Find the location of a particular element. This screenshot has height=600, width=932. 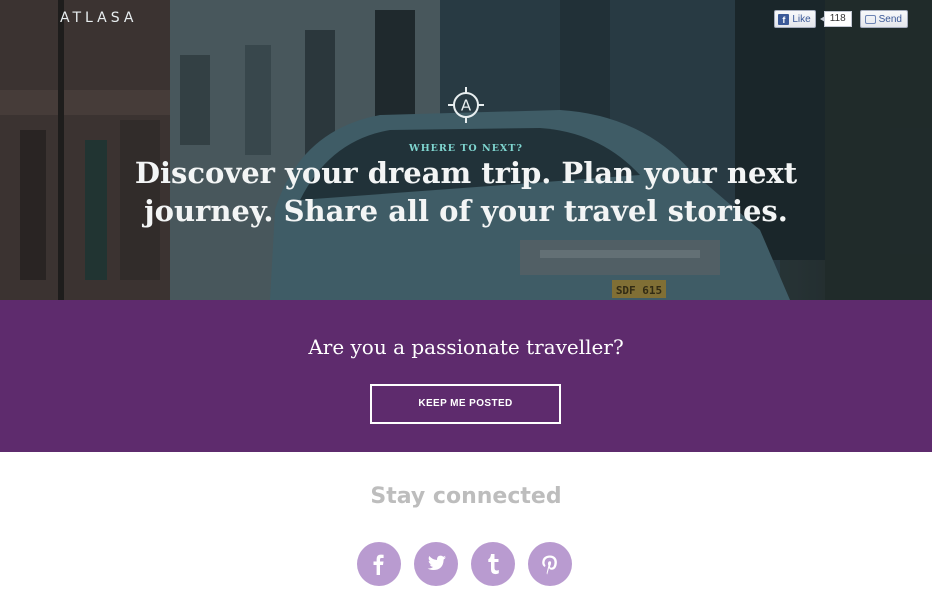

send-label: Send is located at coordinates (890, 19).